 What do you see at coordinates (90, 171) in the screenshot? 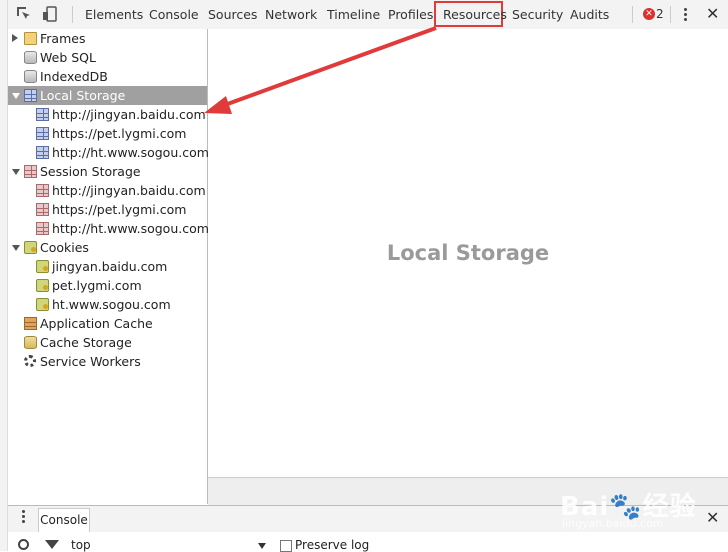
I see `tree-item-label: Session Storage` at bounding box center [90, 171].